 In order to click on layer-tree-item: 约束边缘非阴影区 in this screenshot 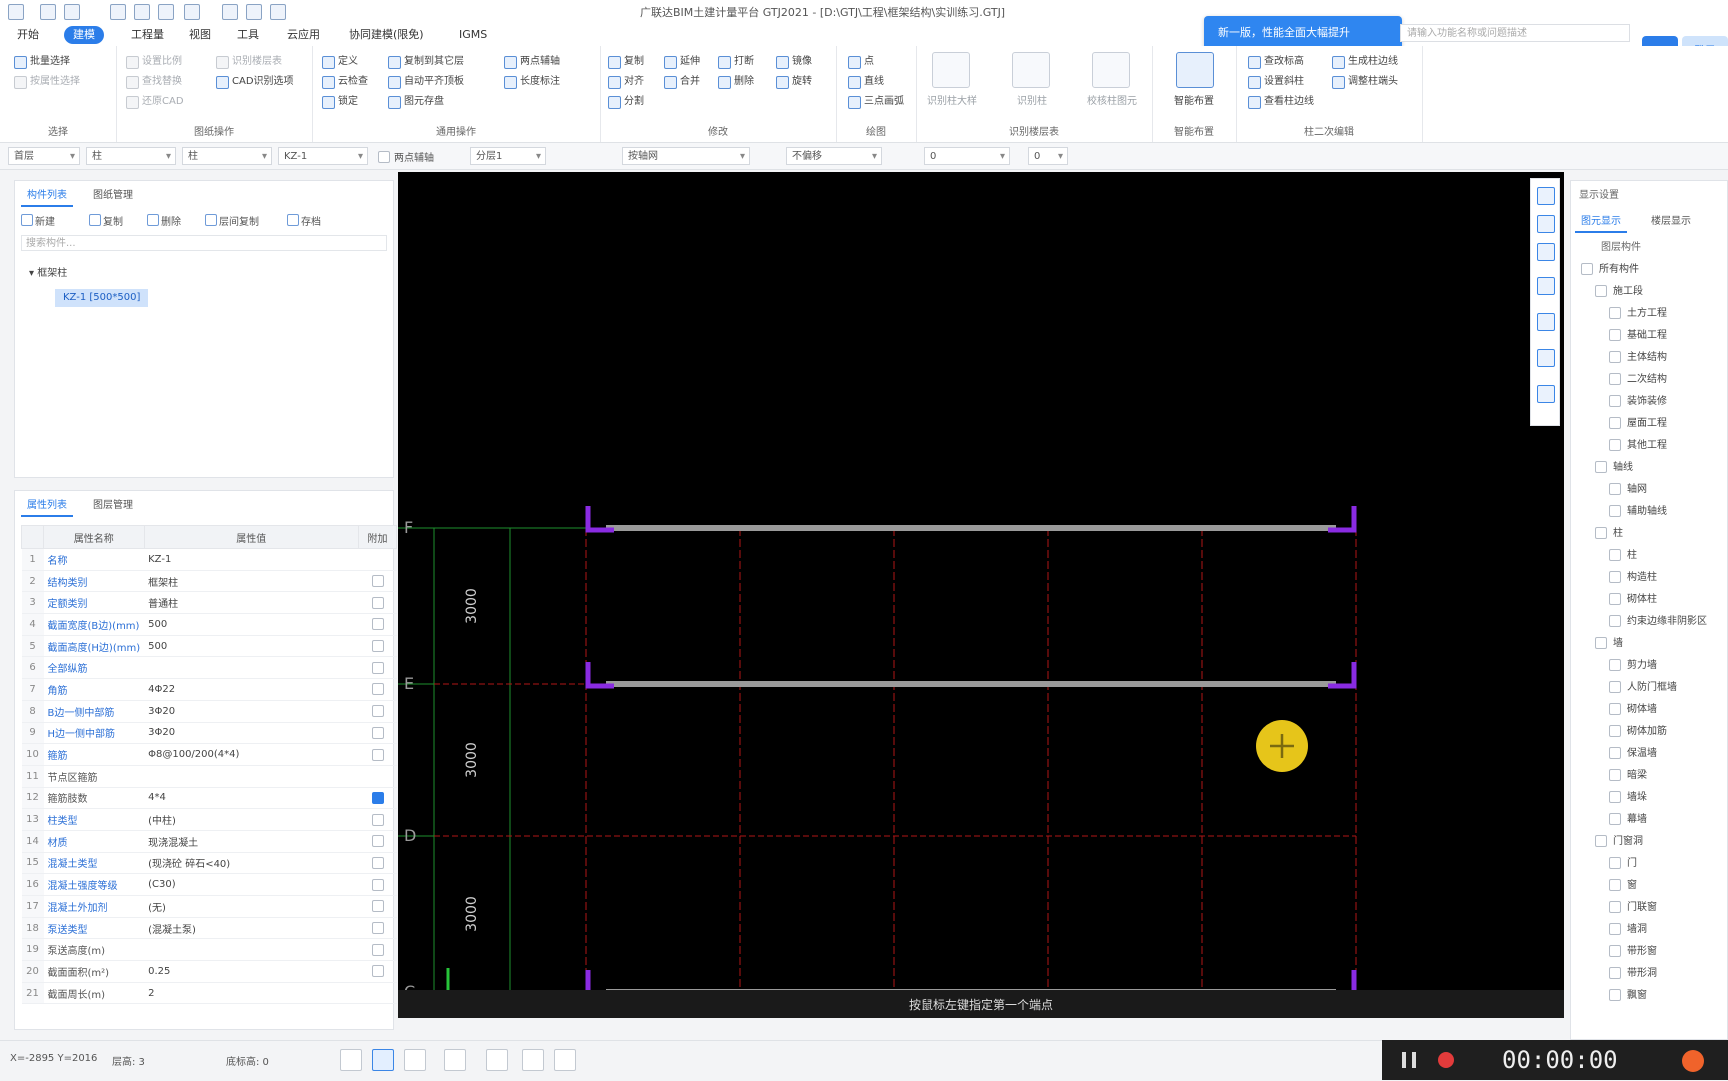, I will do `click(1658, 622)`.